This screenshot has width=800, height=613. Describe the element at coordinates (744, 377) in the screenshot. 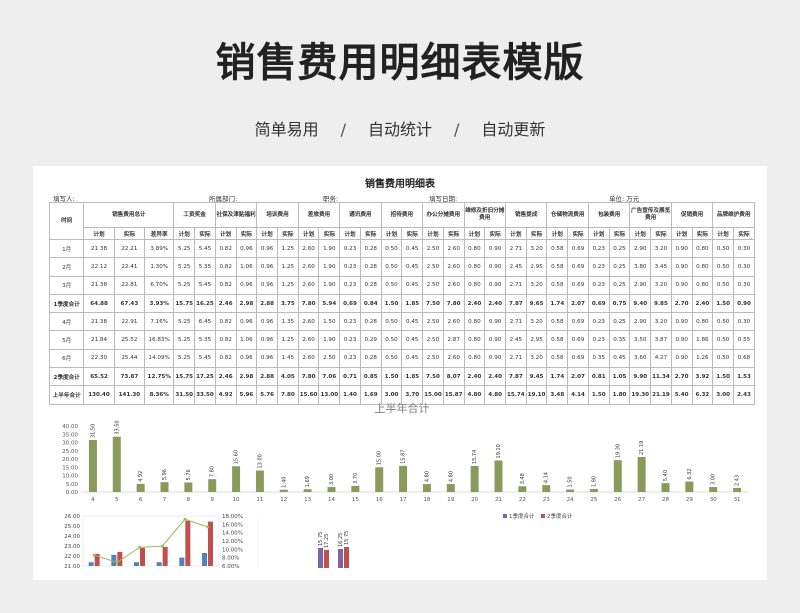

I see `table-cell: 1.53` at that location.